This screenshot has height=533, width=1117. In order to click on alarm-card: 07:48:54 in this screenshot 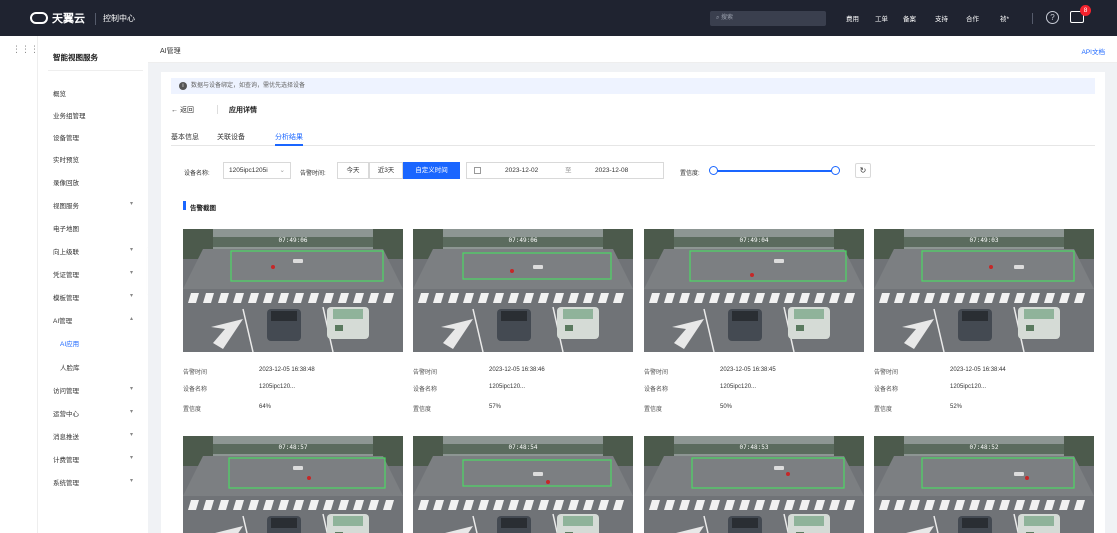, I will do `click(523, 484)`.